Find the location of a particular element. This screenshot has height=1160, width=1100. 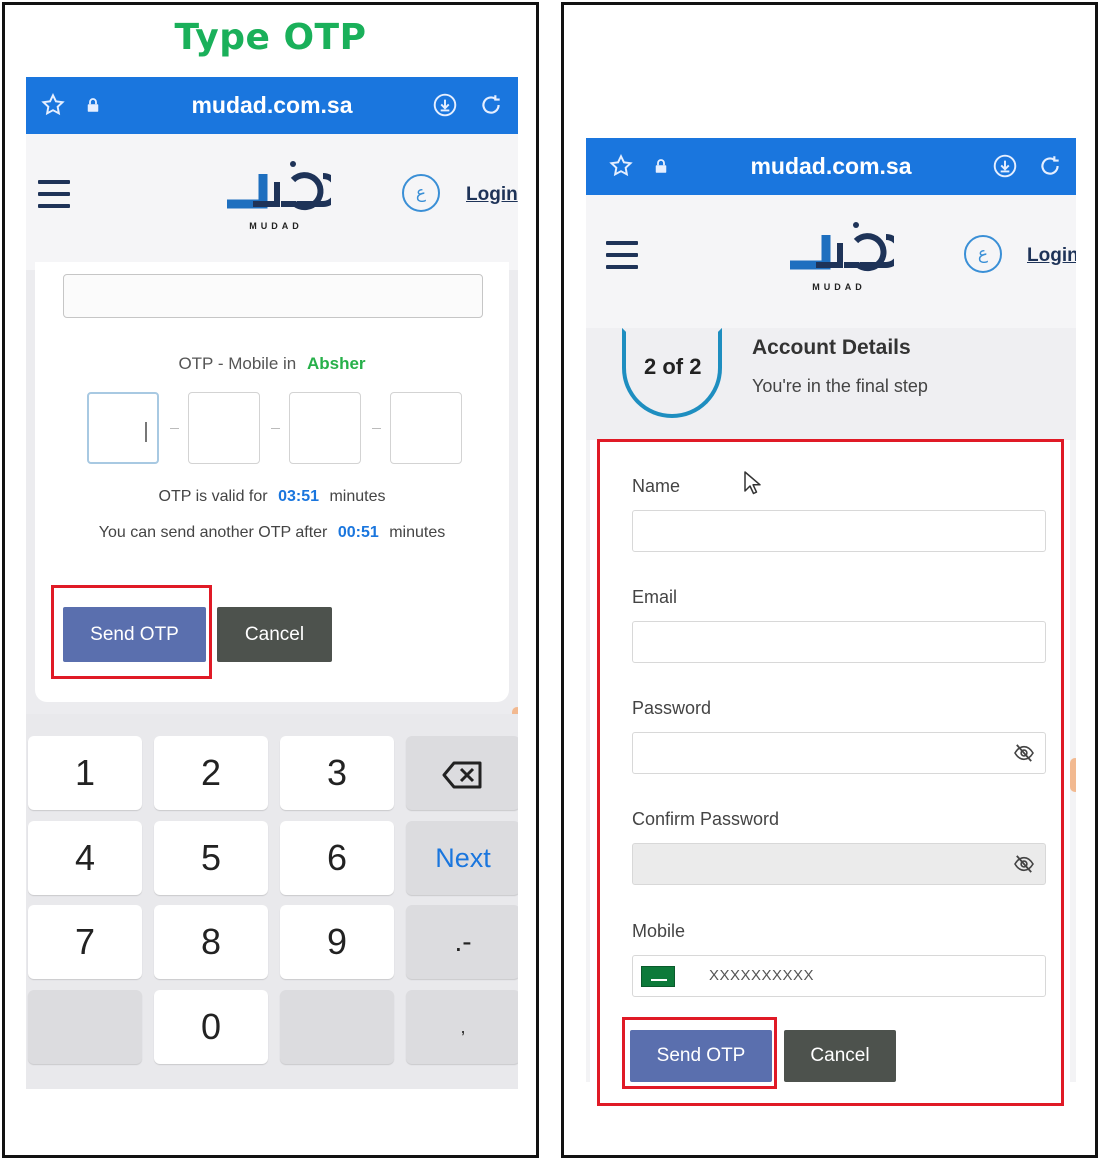

numeric-keypad: 1 2 3 4 5 6 Next 7 8 9 .- 0 , is located at coordinates (272, 901).